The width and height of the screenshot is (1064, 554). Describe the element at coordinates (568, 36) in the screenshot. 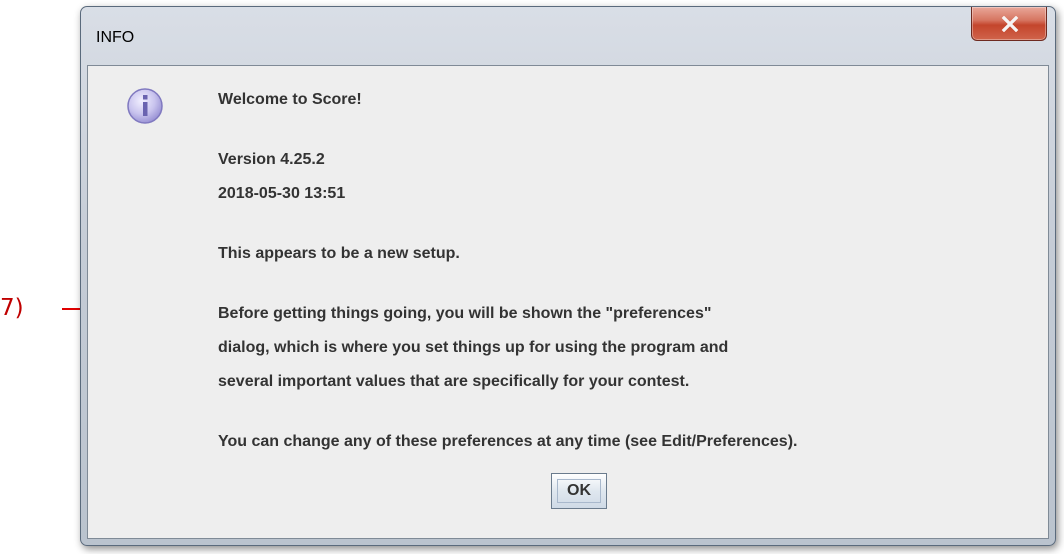

I see `title-bar: INFO` at that location.